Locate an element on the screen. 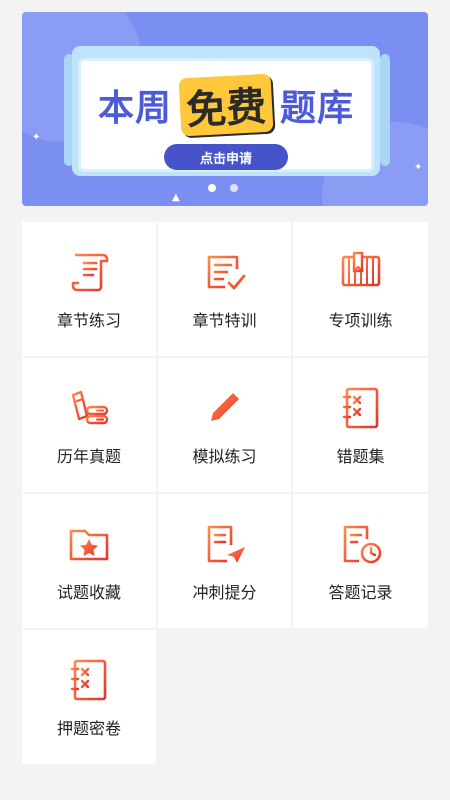 This screenshot has width=450, height=800. tile-chapter-training: 章节特训 is located at coordinates (224, 289).